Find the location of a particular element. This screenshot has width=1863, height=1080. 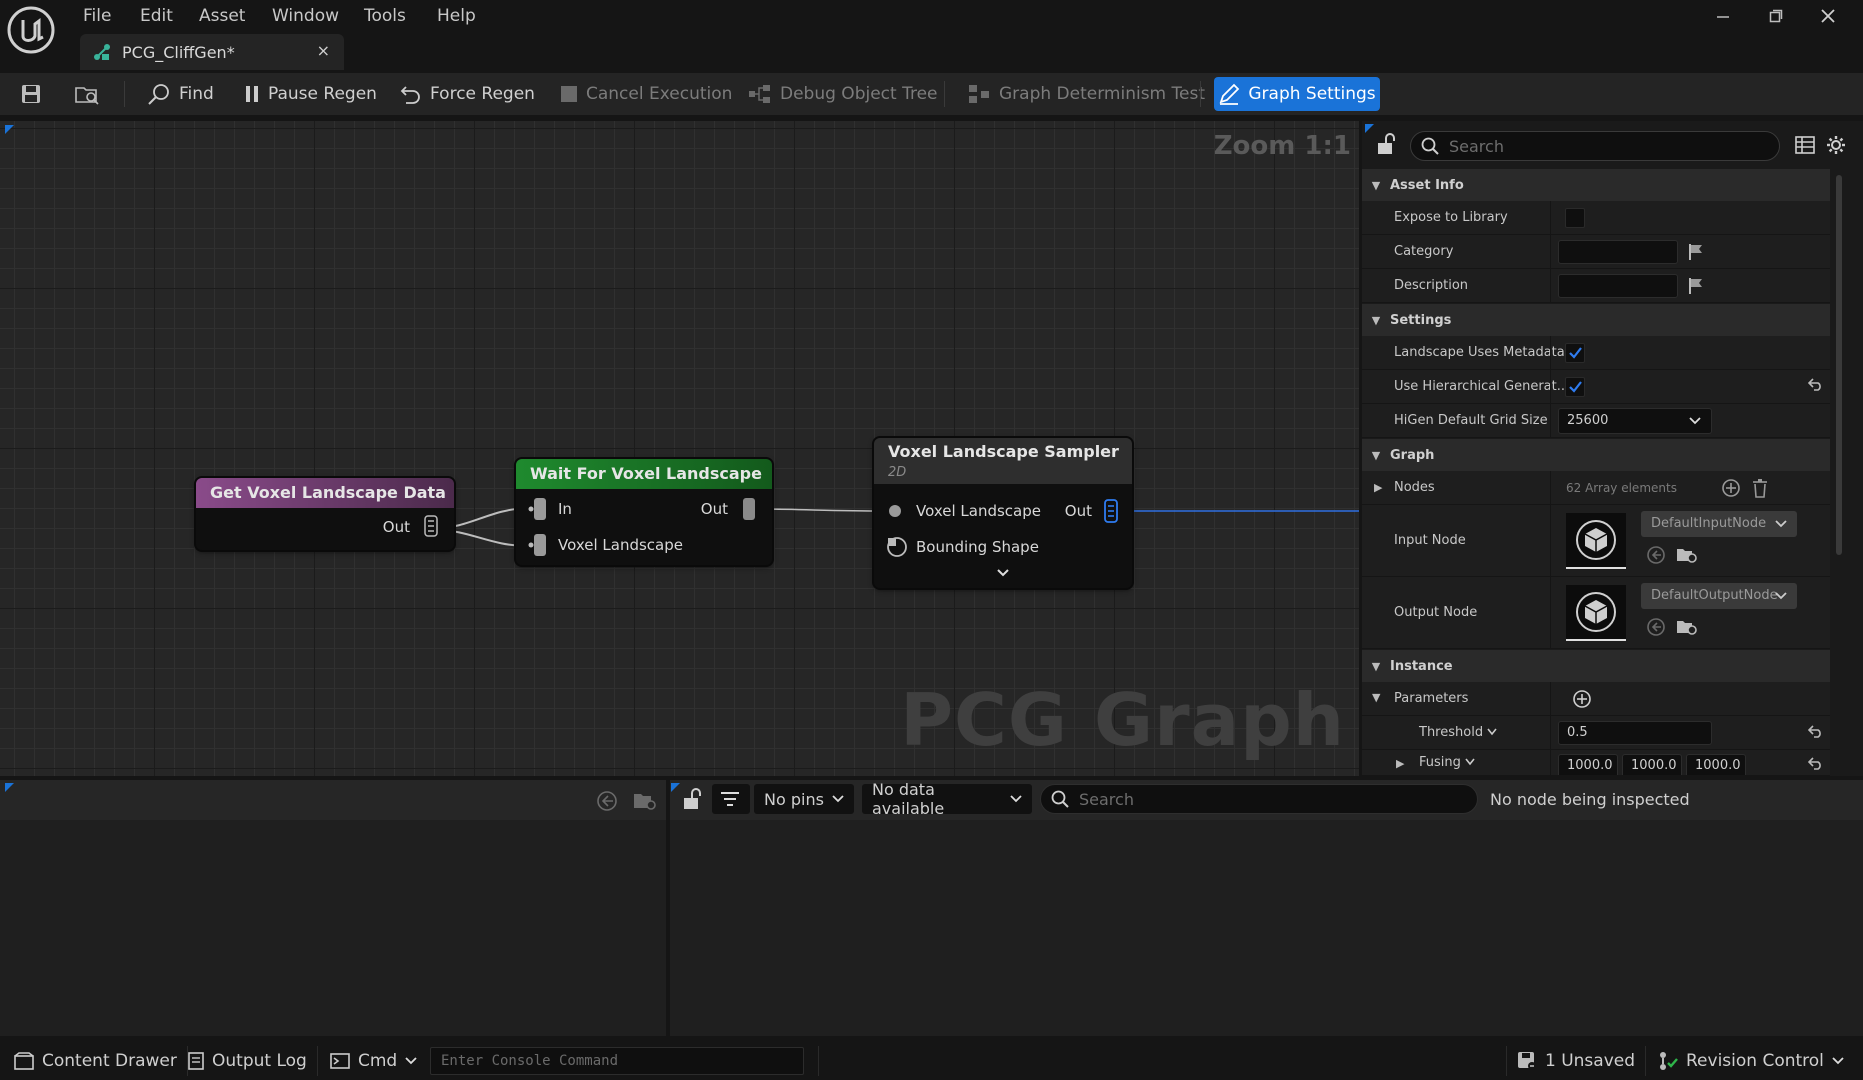

category-instance: ▼ Instance is located at coordinates (1596, 666).